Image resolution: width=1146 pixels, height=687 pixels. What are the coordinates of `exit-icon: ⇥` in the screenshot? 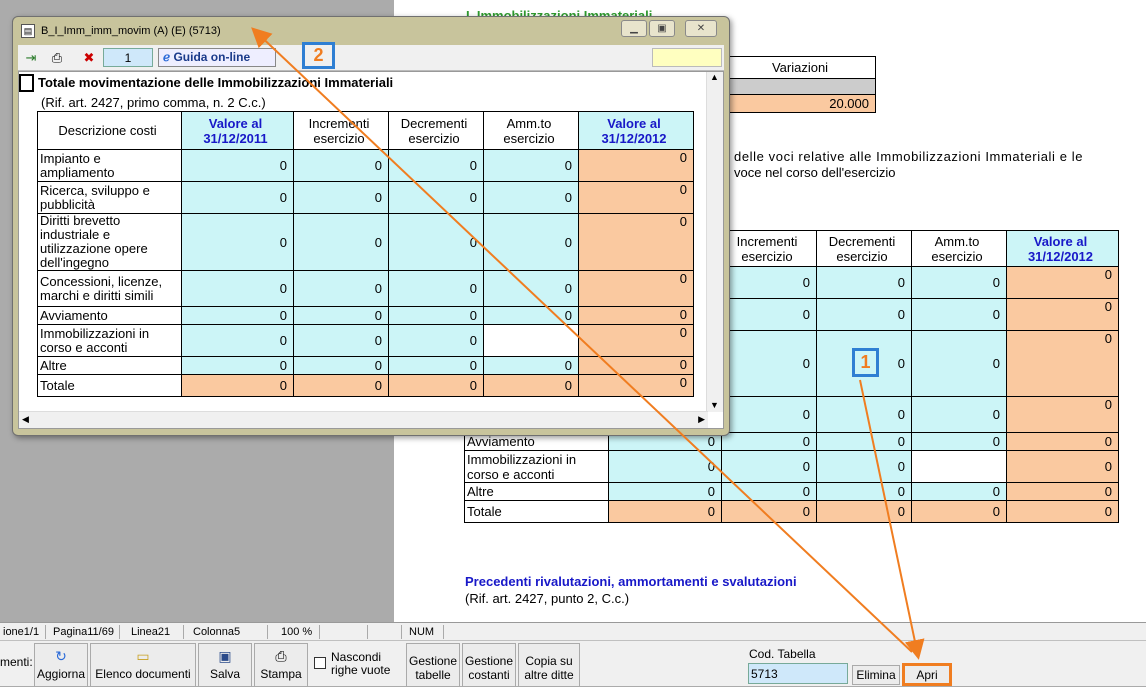 It's located at (31, 58).